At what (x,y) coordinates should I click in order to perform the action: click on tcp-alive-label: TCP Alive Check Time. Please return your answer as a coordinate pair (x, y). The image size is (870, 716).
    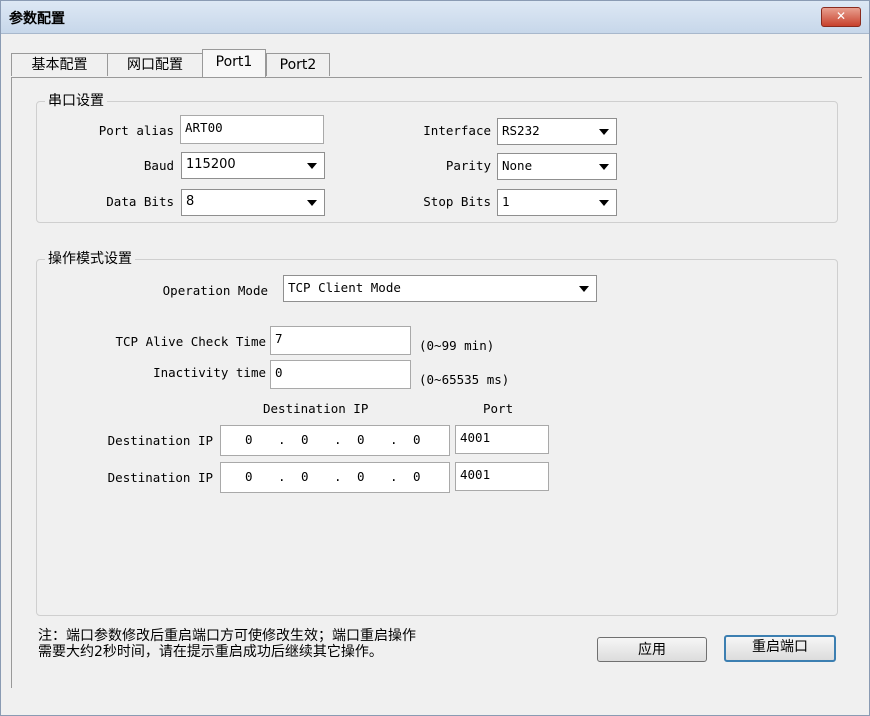
    Looking at the image, I should click on (190, 341).